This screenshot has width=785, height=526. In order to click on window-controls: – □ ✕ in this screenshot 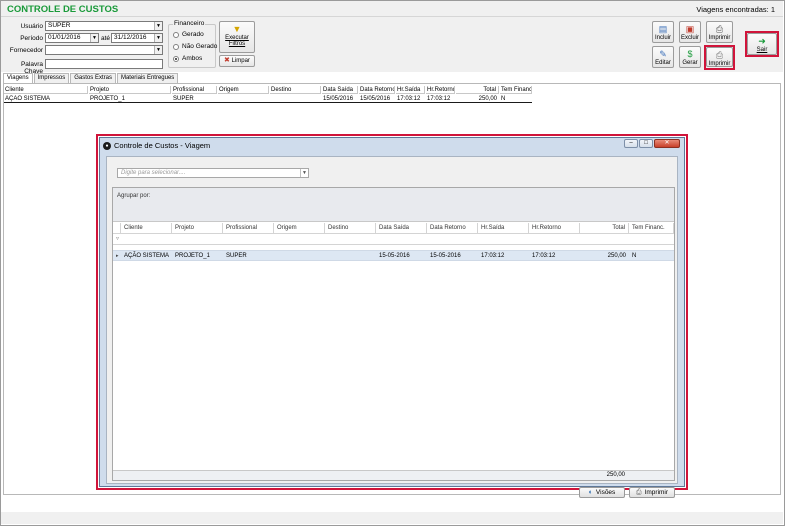, I will do `click(652, 143)`.